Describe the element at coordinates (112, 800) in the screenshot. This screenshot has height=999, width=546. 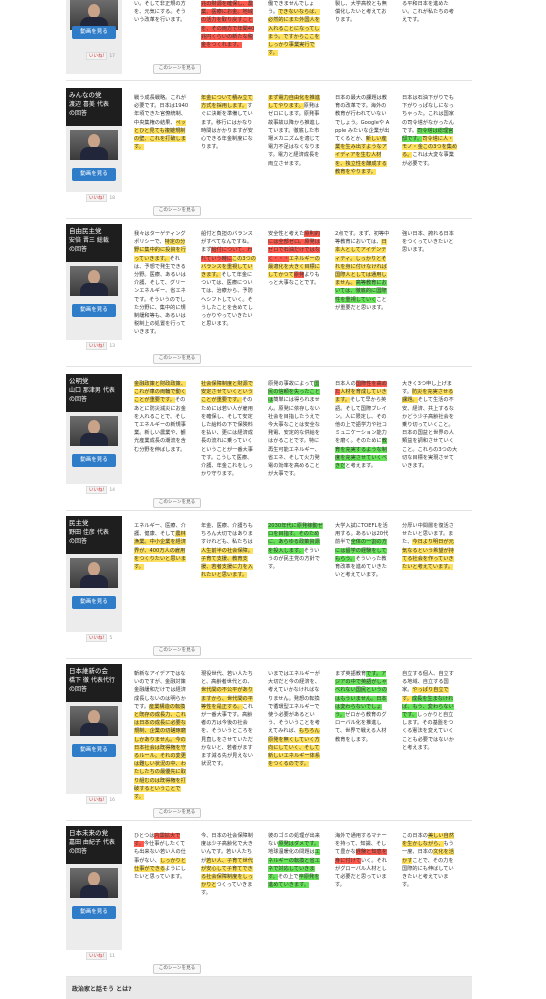
I see `like-count: 16` at that location.